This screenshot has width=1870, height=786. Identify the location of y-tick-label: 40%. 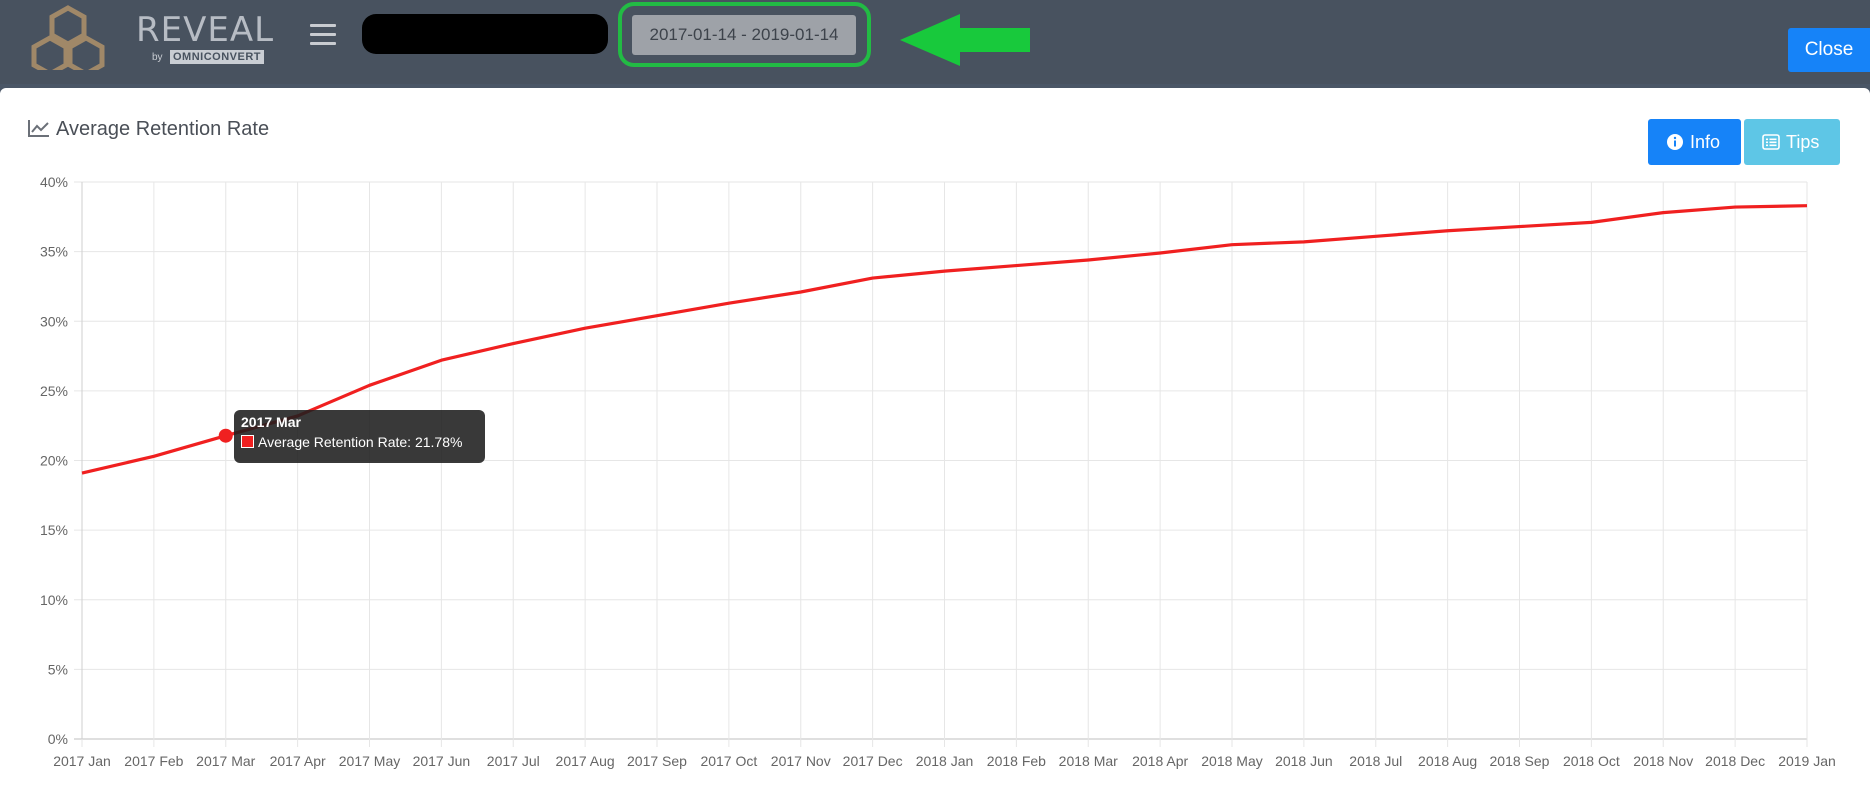
(54, 182).